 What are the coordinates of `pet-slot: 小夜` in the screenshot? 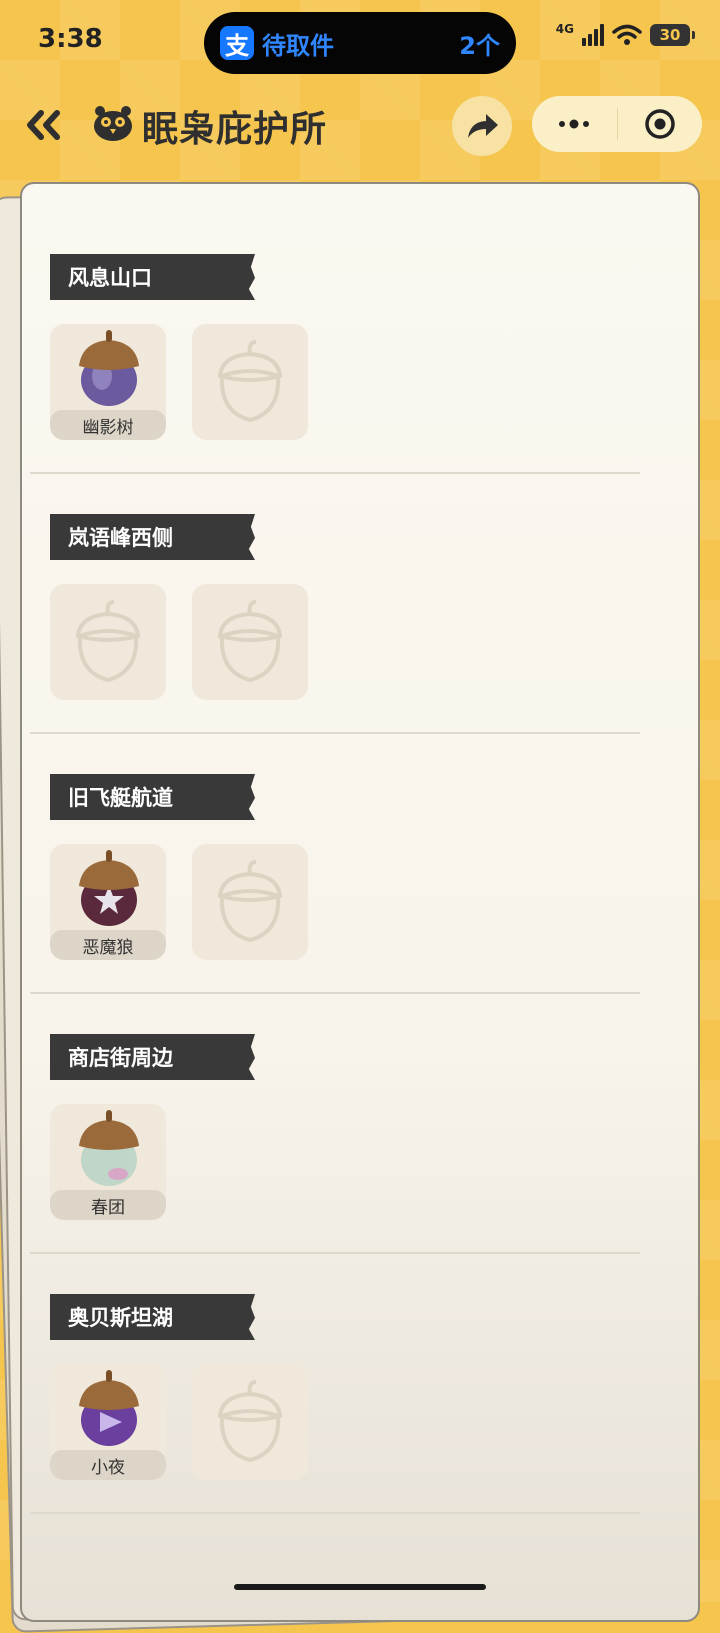 It's located at (108, 1422).